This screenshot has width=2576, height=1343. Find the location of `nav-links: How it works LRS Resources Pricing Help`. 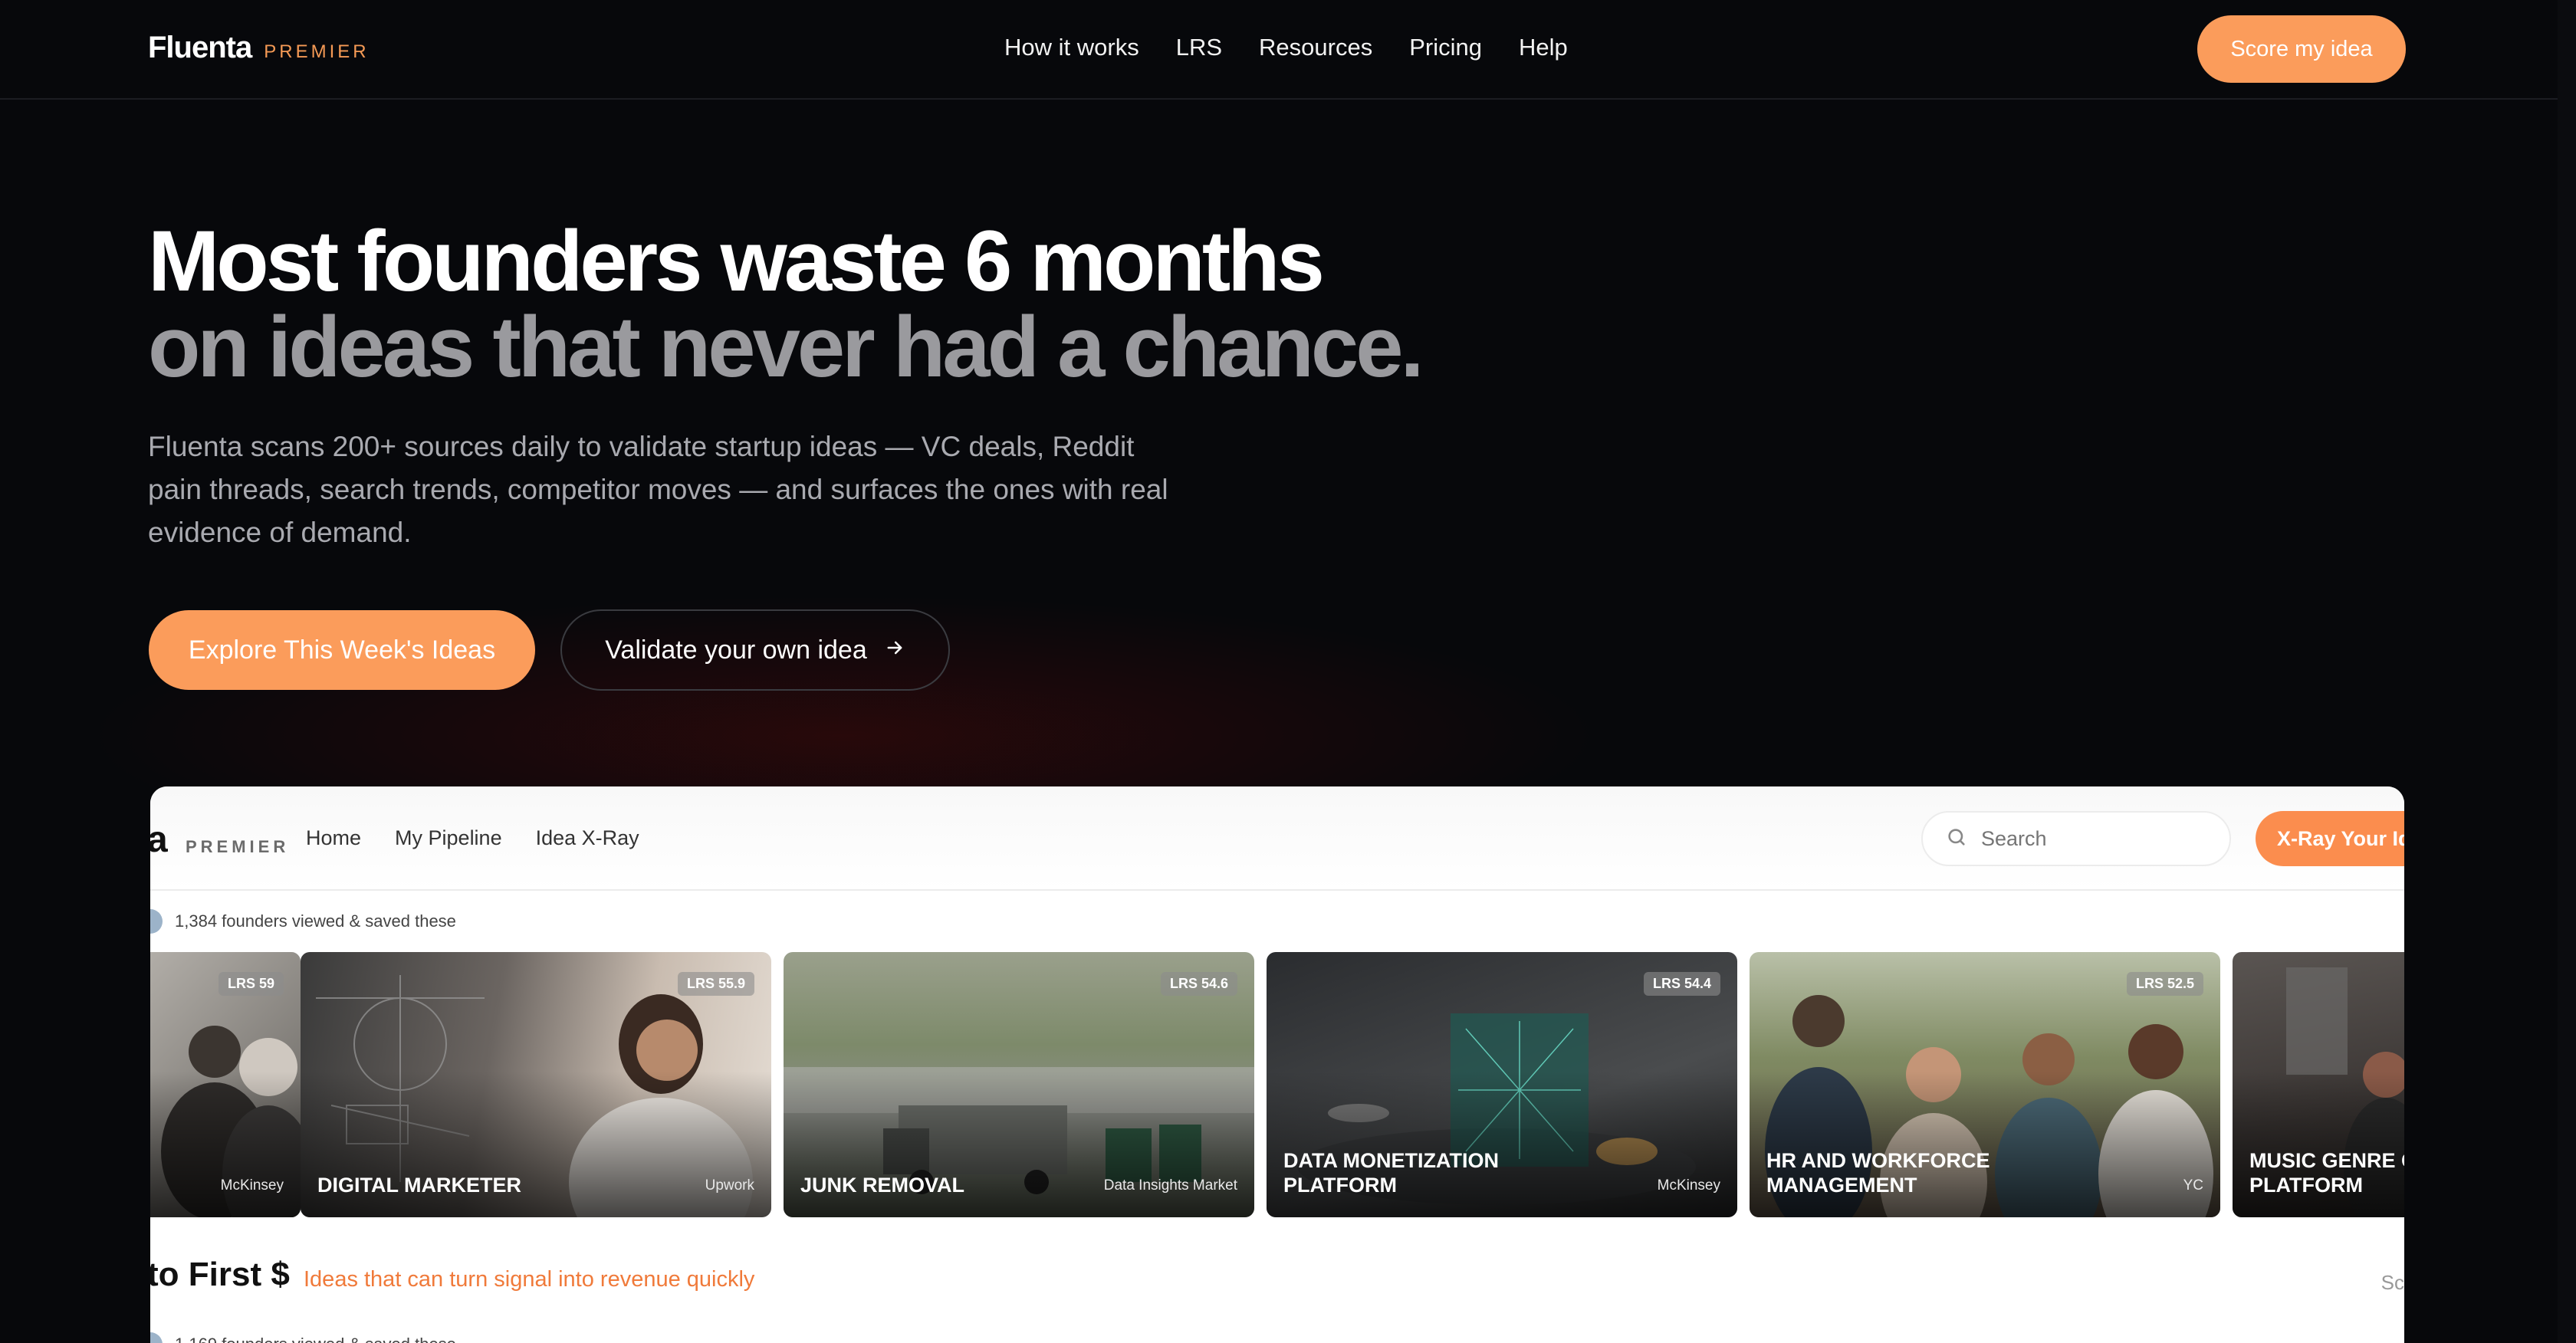

nav-links: How it works LRS Resources Pricing Help is located at coordinates (1286, 48).